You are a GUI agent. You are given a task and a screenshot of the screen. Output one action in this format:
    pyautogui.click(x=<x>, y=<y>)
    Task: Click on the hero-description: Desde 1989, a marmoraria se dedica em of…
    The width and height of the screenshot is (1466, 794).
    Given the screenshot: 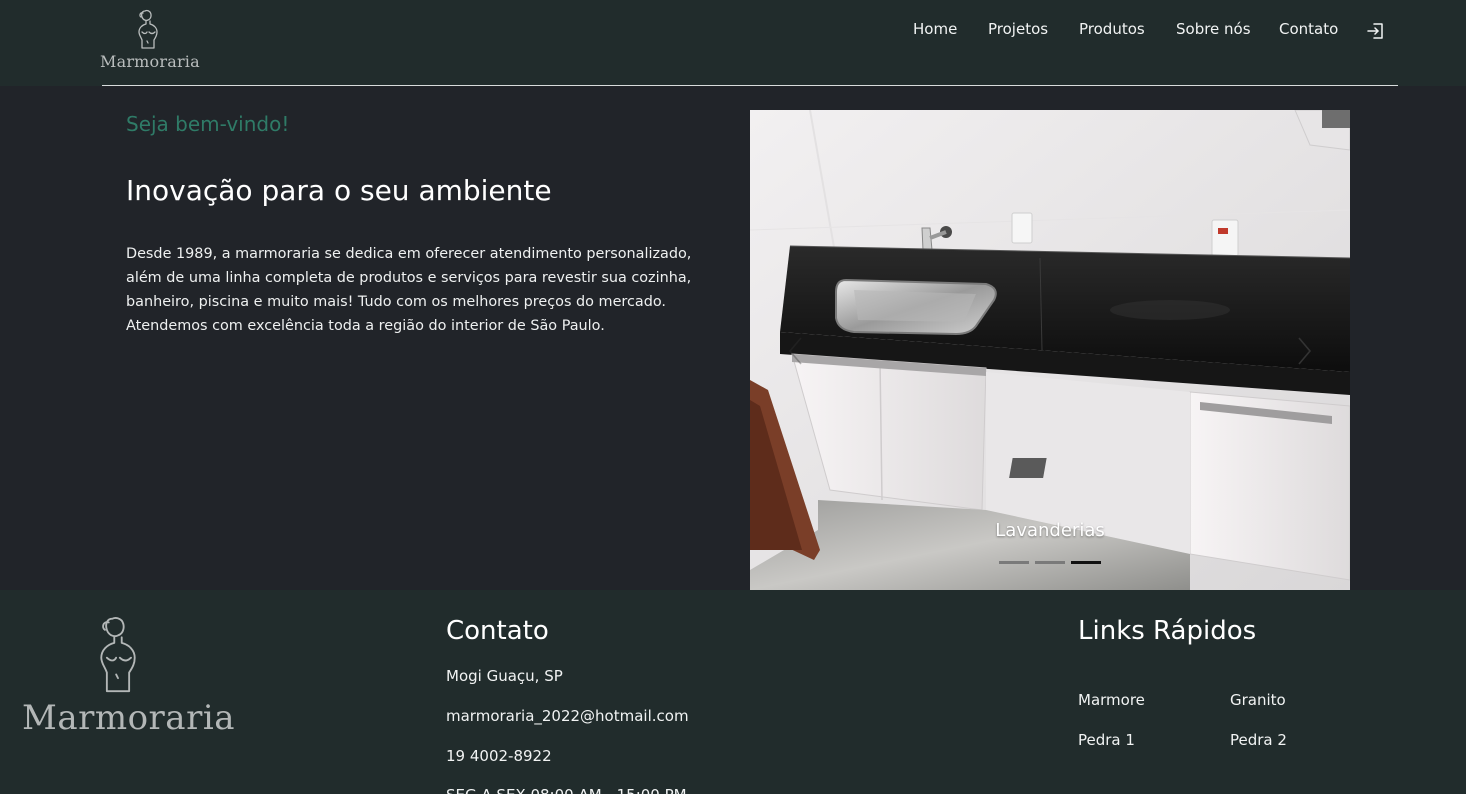 What is the action you would take?
    pyautogui.click(x=409, y=290)
    